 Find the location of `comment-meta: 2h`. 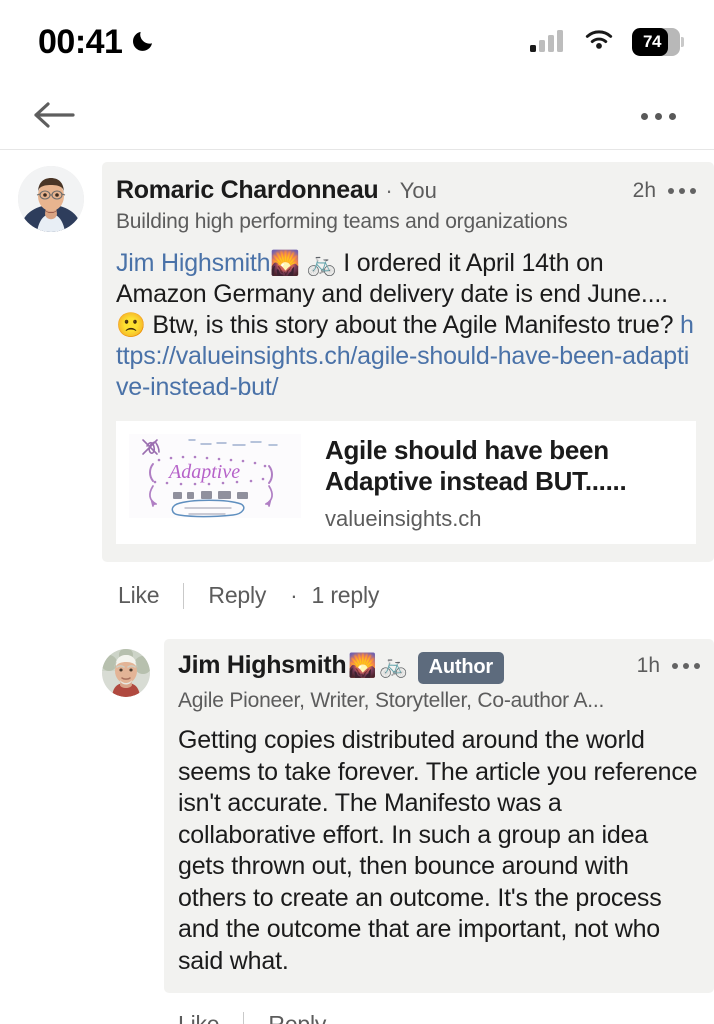

comment-meta: 2h is located at coordinates (664, 189).